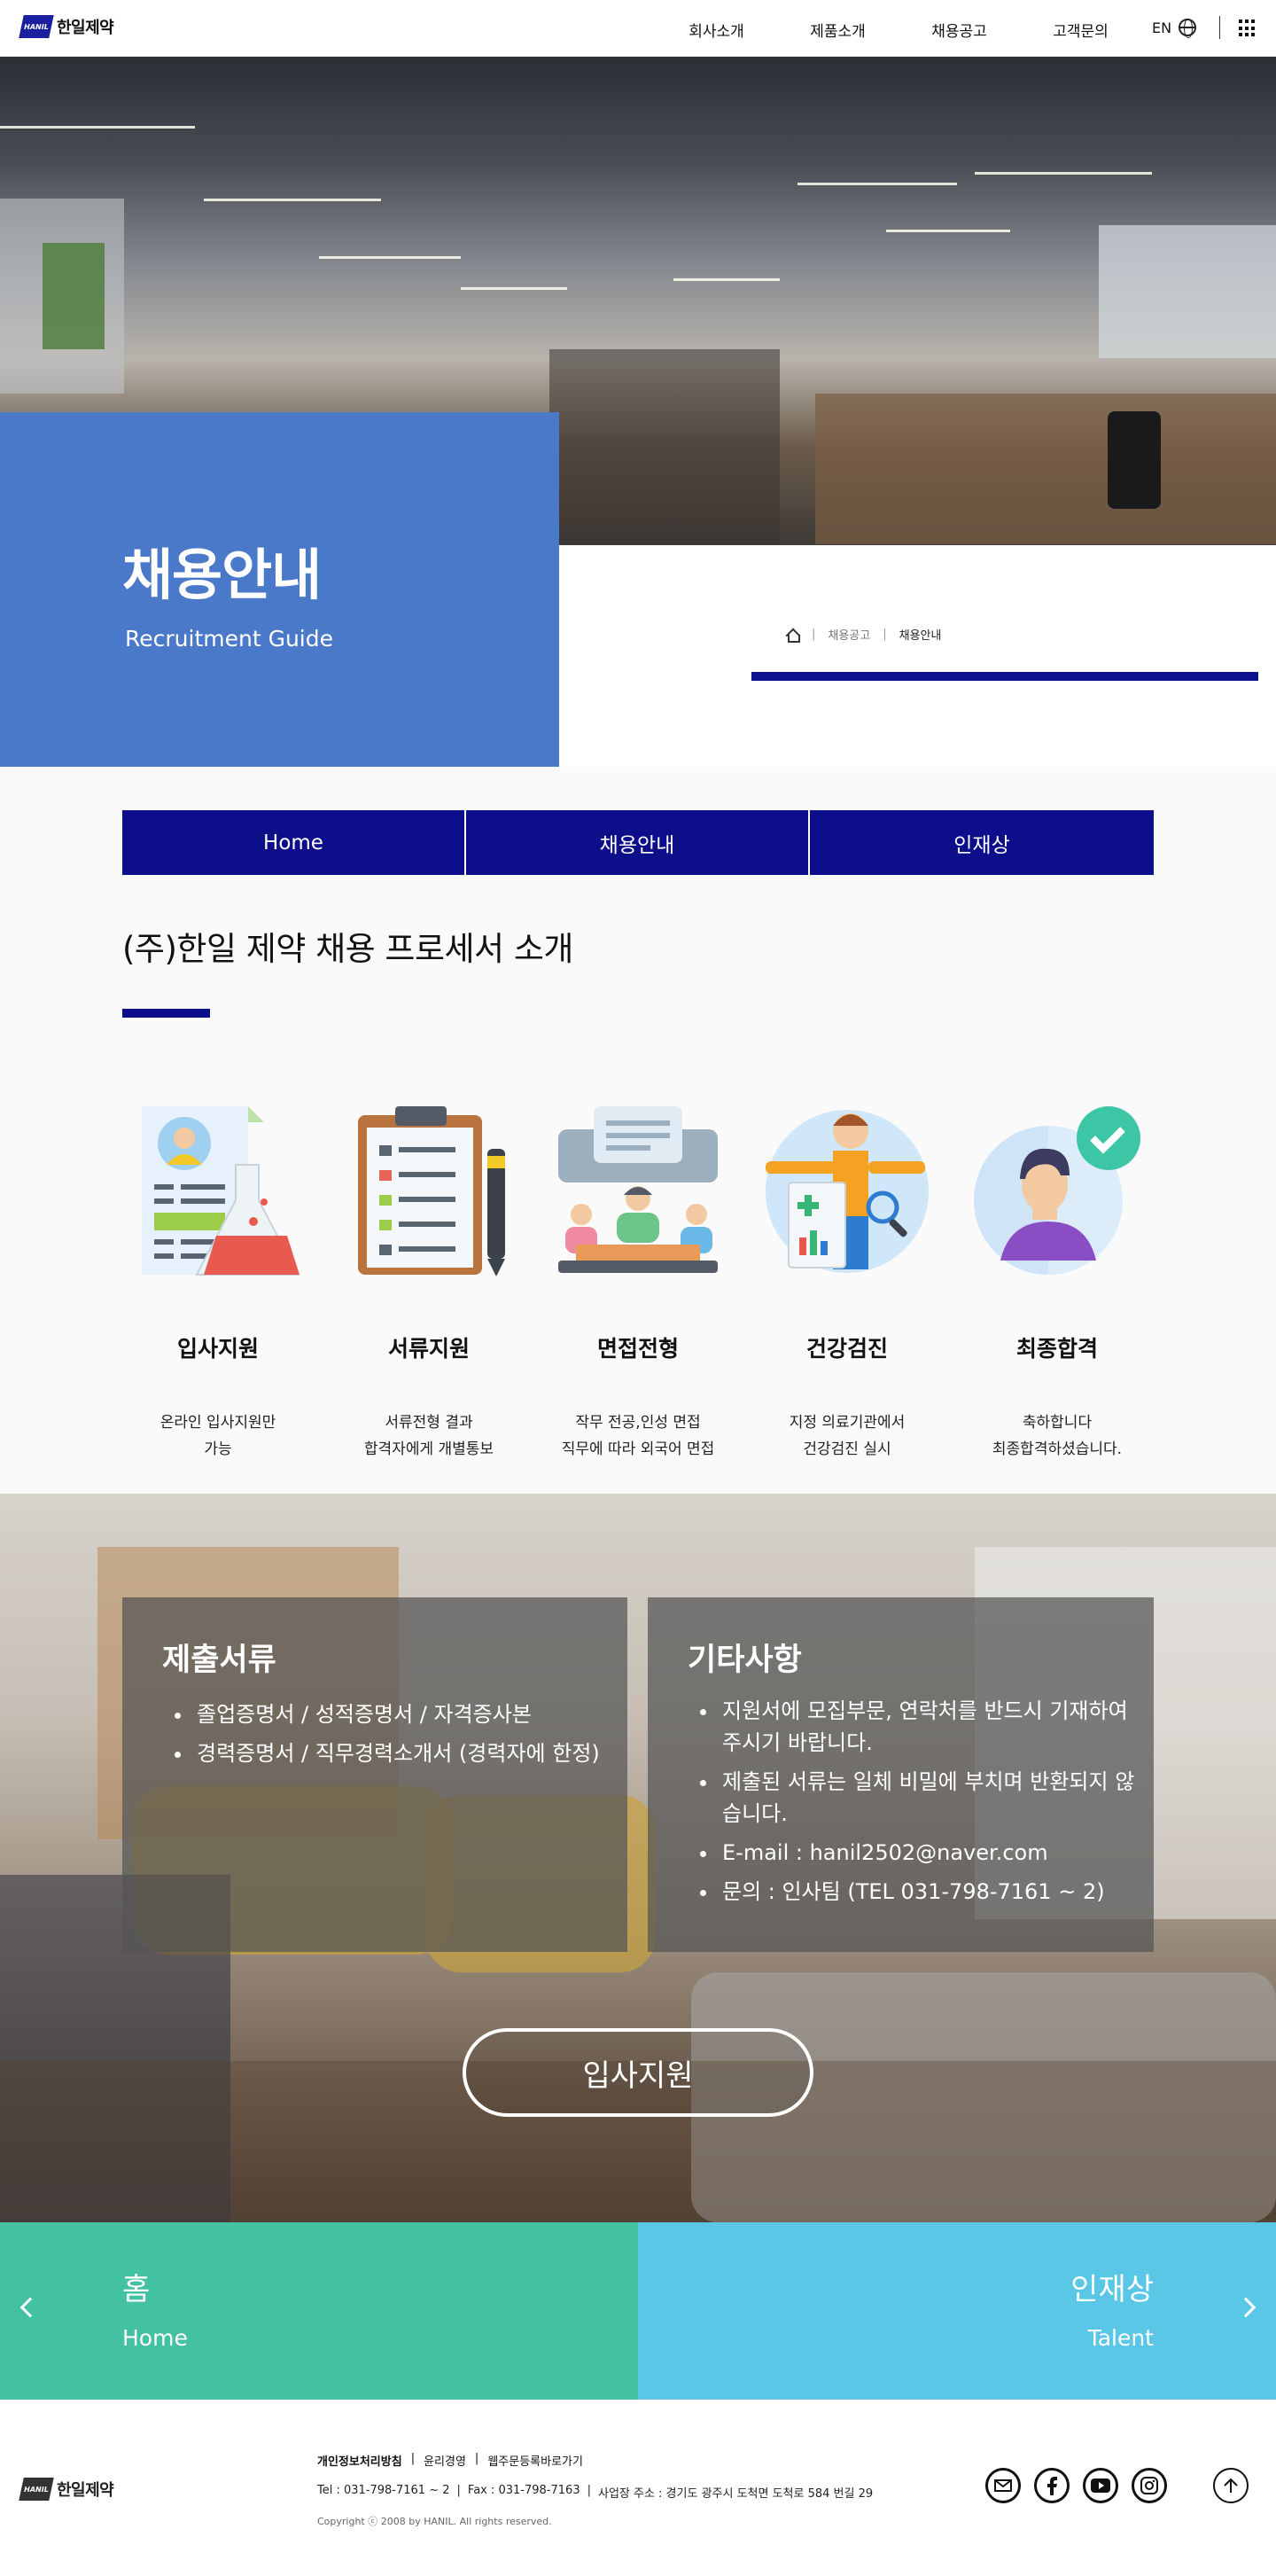 The width and height of the screenshot is (1276, 2576). Describe the element at coordinates (445, 2460) in the screenshot. I see `ethics-link: 윤리경영` at that location.